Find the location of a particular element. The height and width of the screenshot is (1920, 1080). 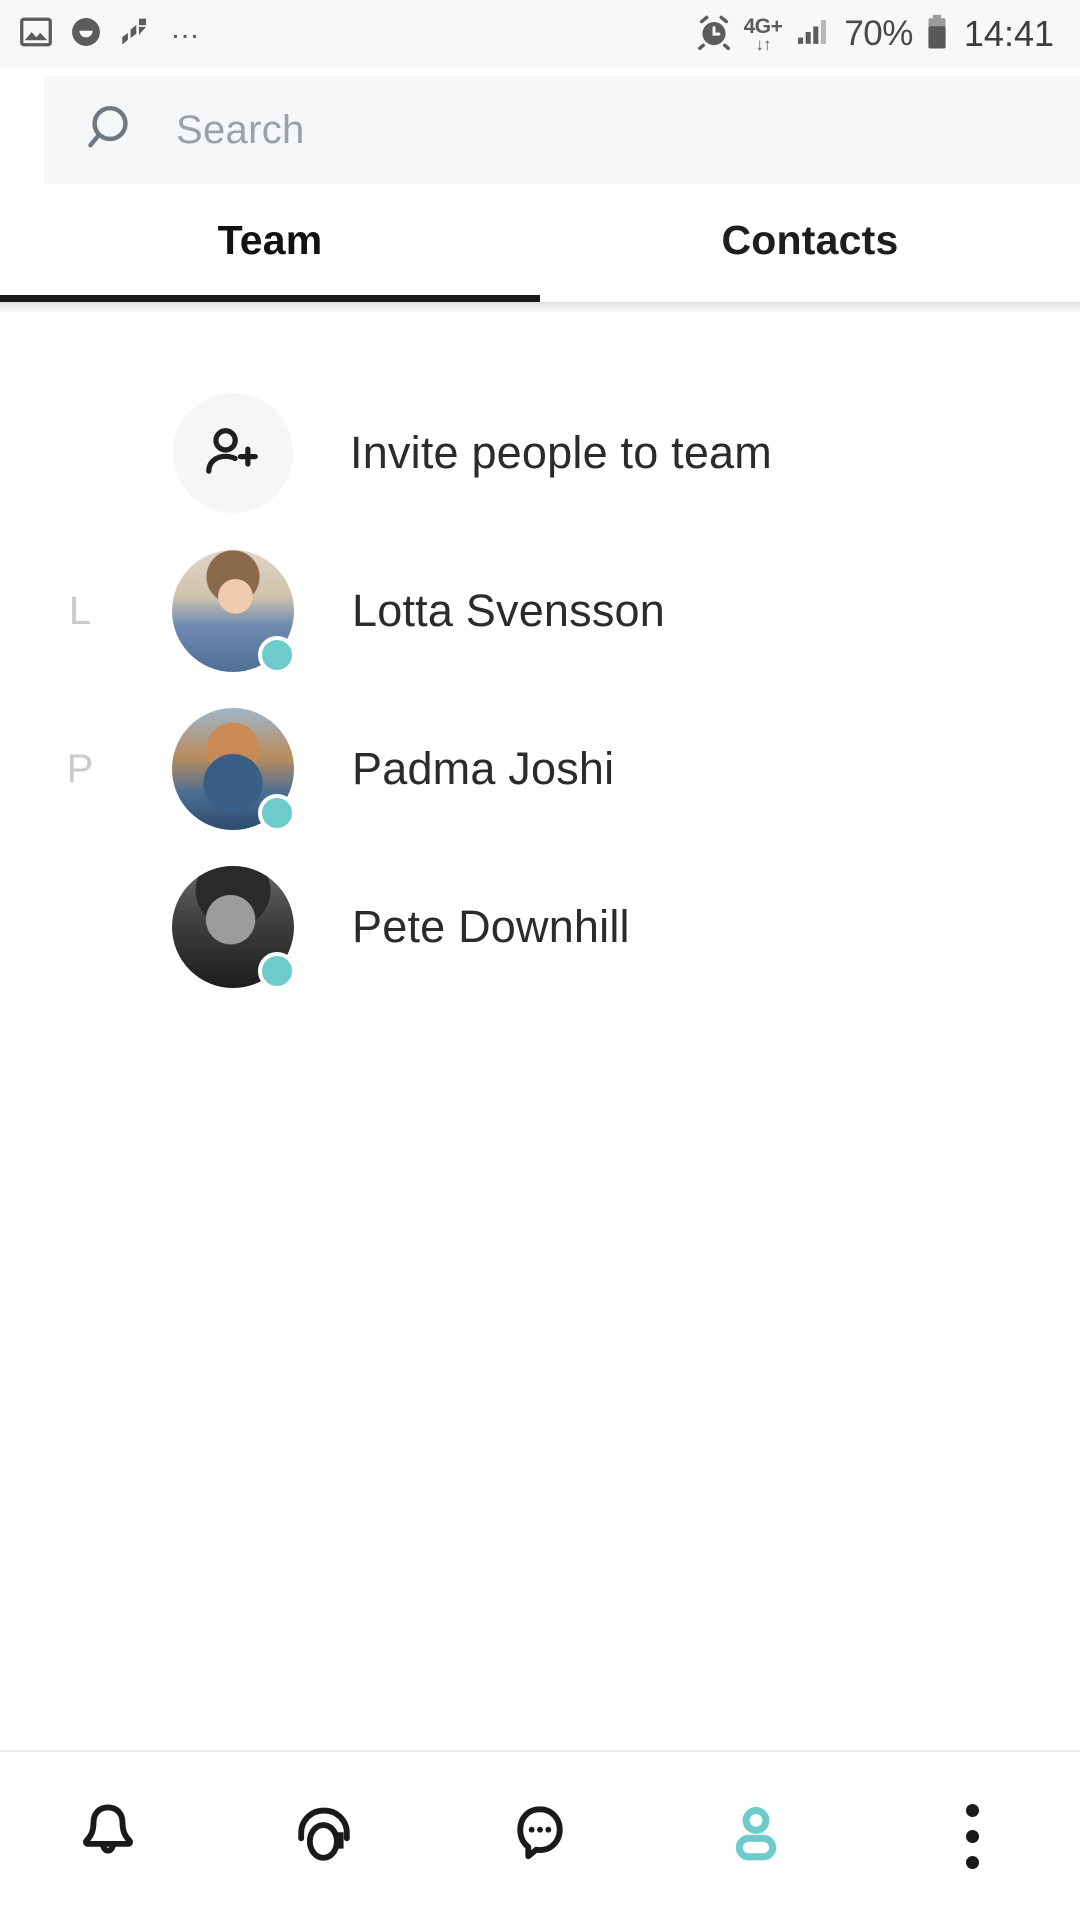

nav-item-profile is located at coordinates (756, 1836).